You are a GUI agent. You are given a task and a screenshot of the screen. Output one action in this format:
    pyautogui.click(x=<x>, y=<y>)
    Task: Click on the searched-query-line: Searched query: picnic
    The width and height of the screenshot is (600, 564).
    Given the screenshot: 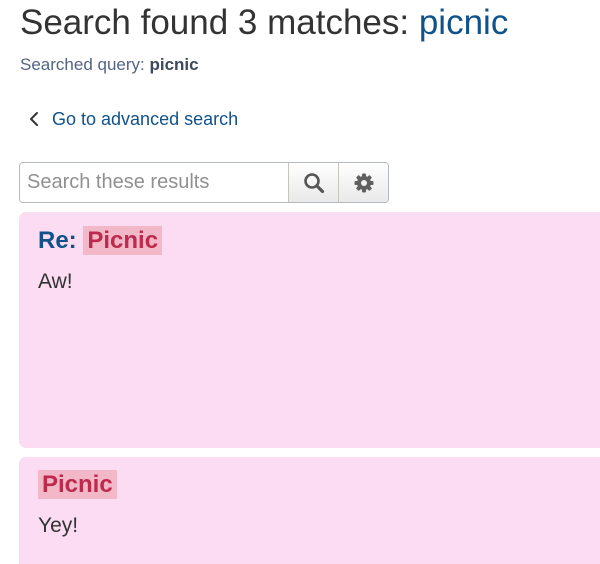 What is the action you would take?
    pyautogui.click(x=109, y=65)
    